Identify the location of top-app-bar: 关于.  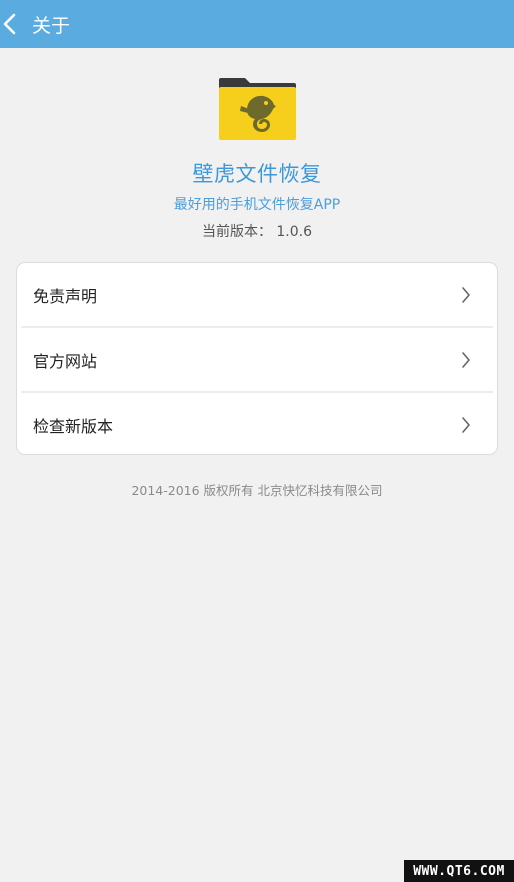
(257, 24).